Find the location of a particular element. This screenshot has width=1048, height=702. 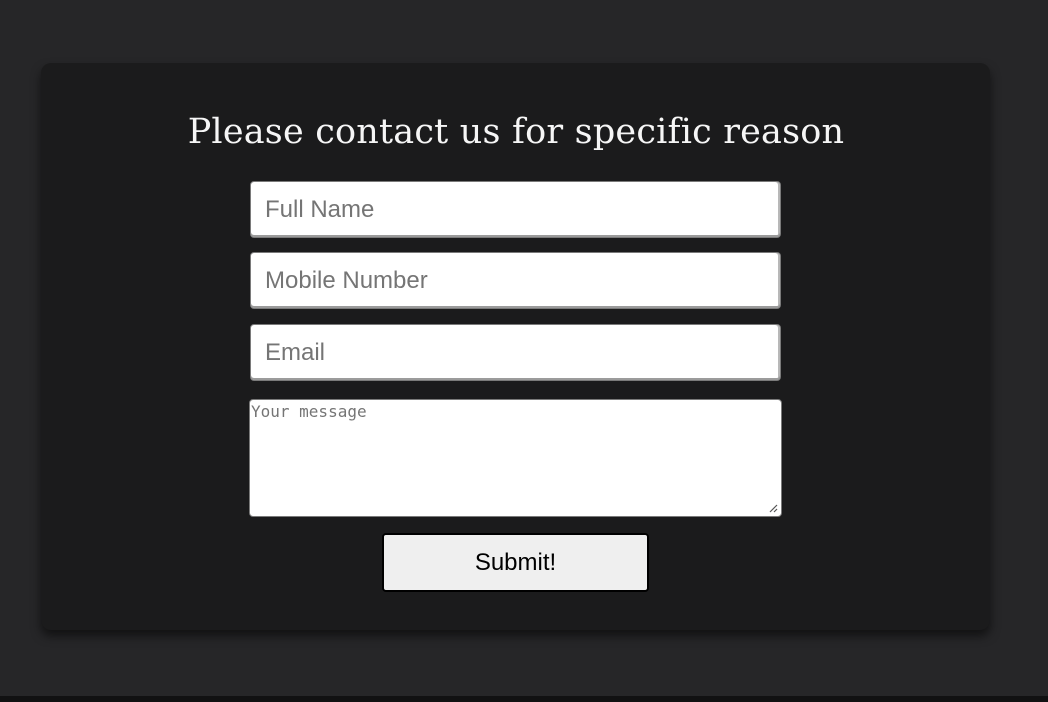

submit-button: Submit! is located at coordinates (515, 562).